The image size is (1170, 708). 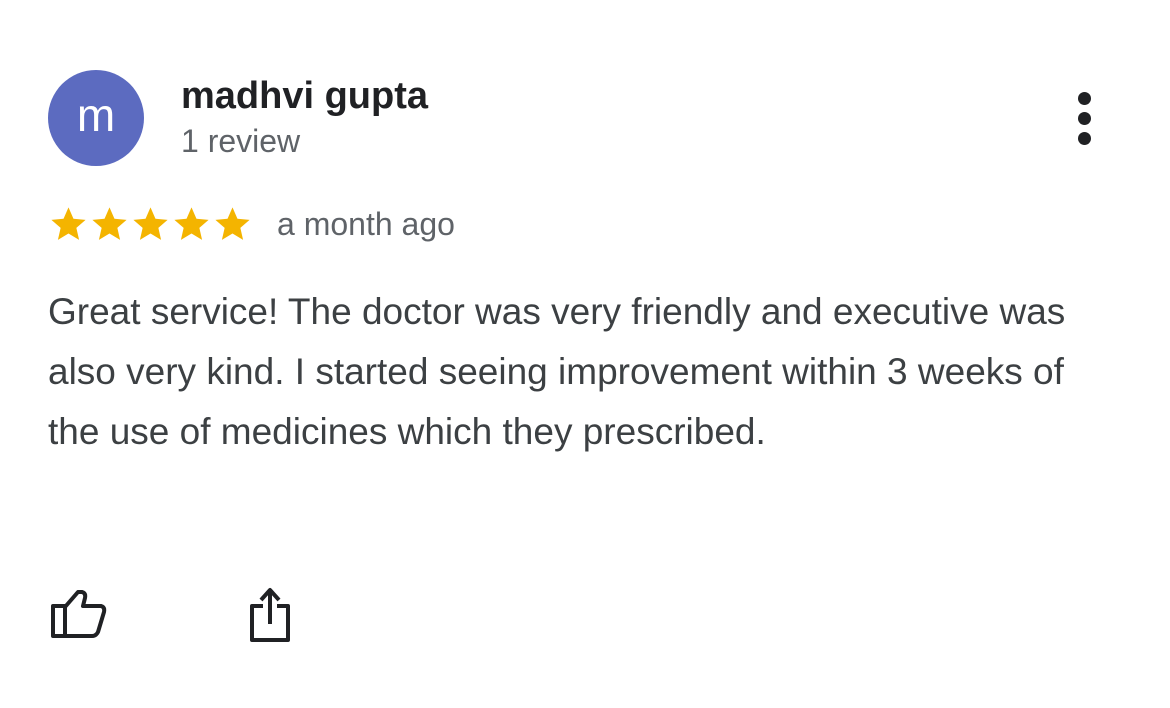 I want to click on thumbs-up-icon, so click(x=79, y=614).